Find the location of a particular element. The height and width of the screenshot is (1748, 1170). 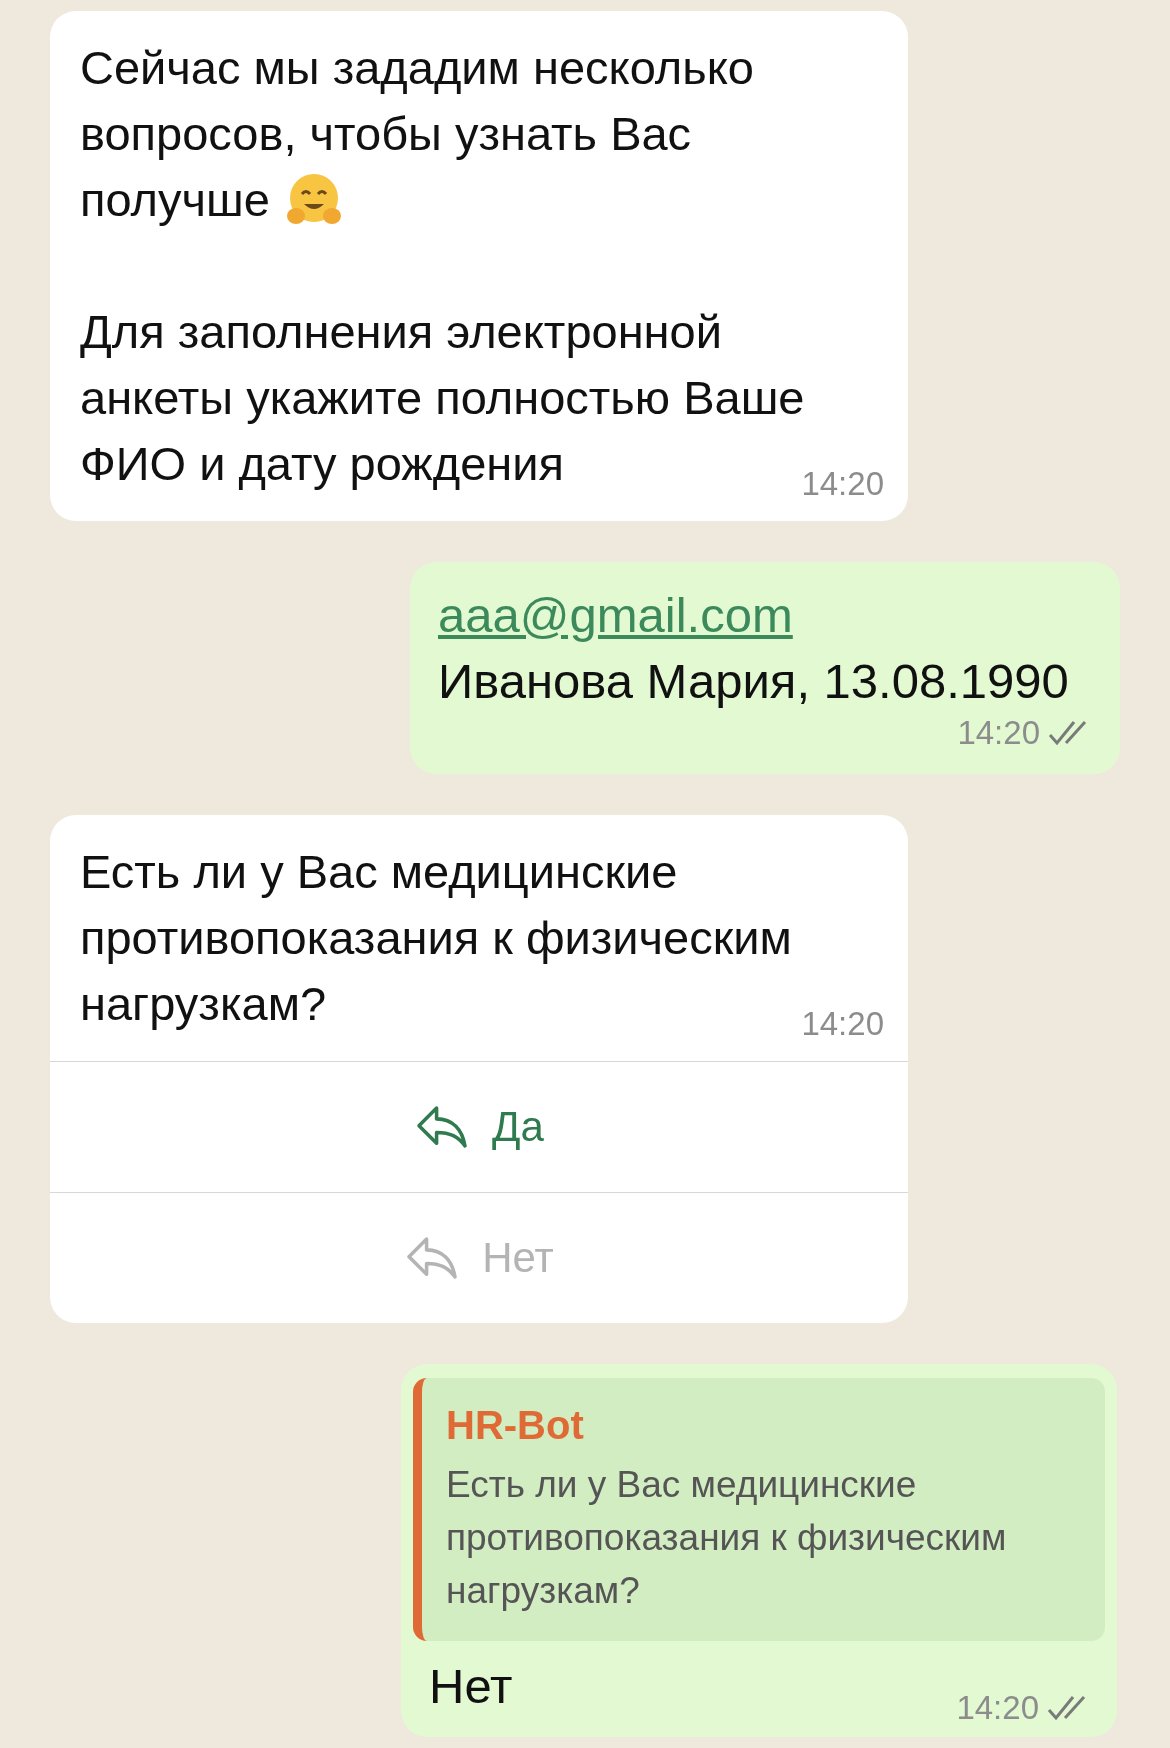

message-text: противопоказания к физическим is located at coordinates (436, 938).